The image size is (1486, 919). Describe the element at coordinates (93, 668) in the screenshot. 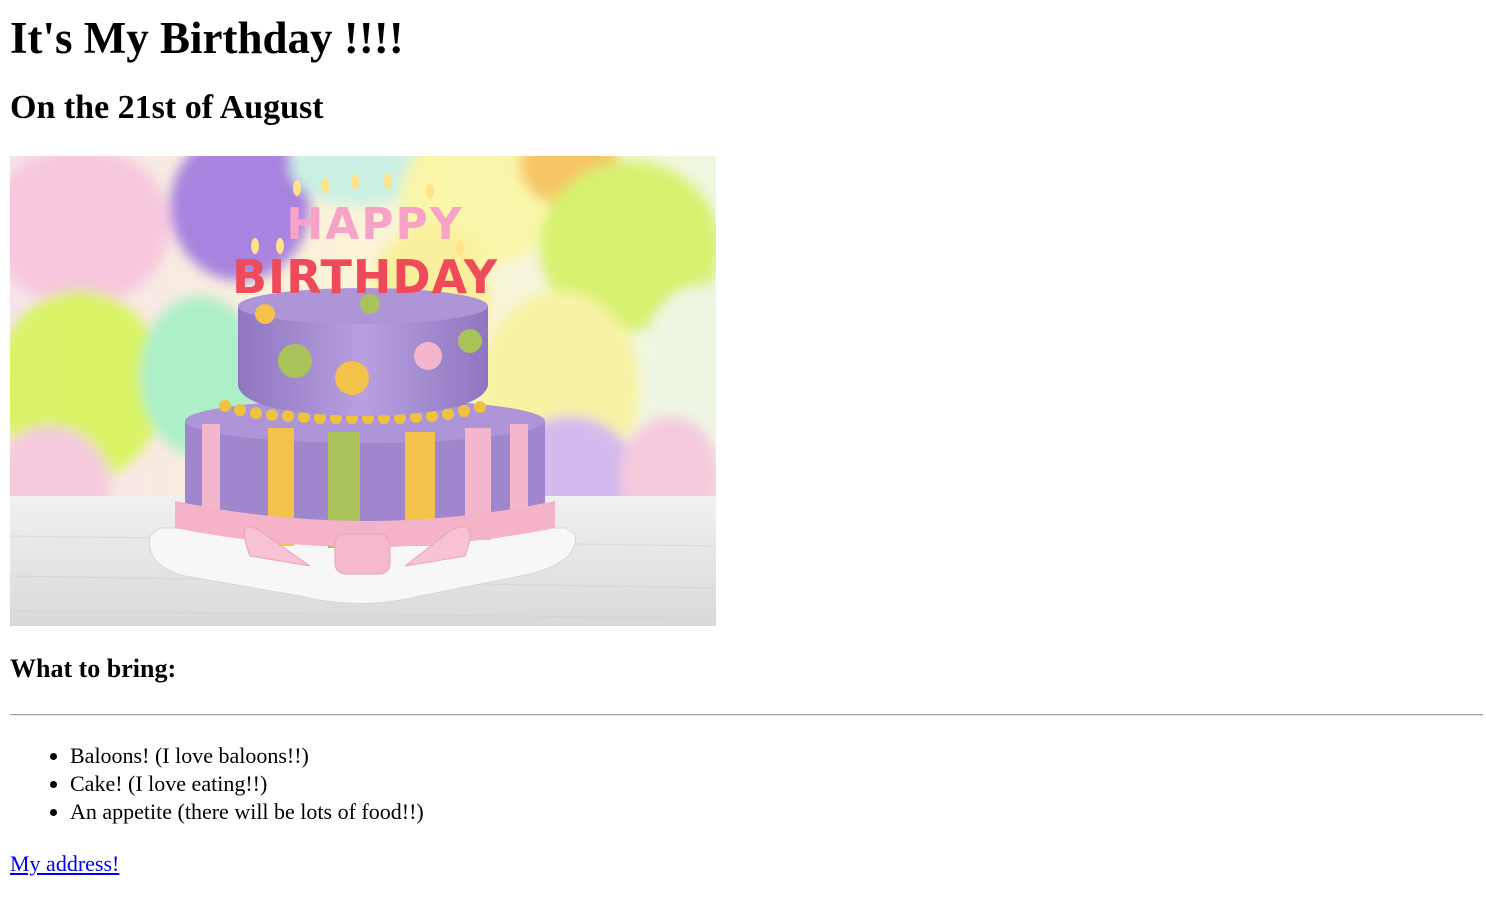

I see `what-to-bring-heading: What to bring:` at that location.